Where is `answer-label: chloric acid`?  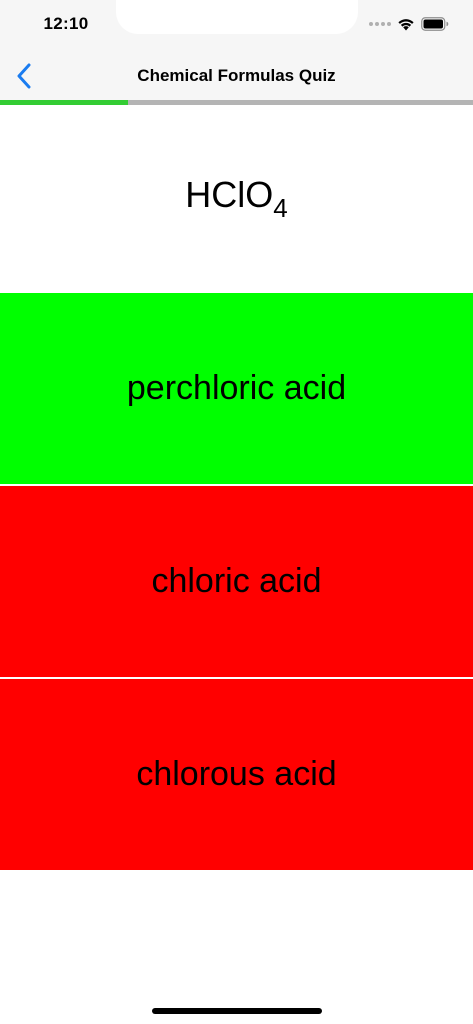
answer-label: chloric acid is located at coordinates (236, 581).